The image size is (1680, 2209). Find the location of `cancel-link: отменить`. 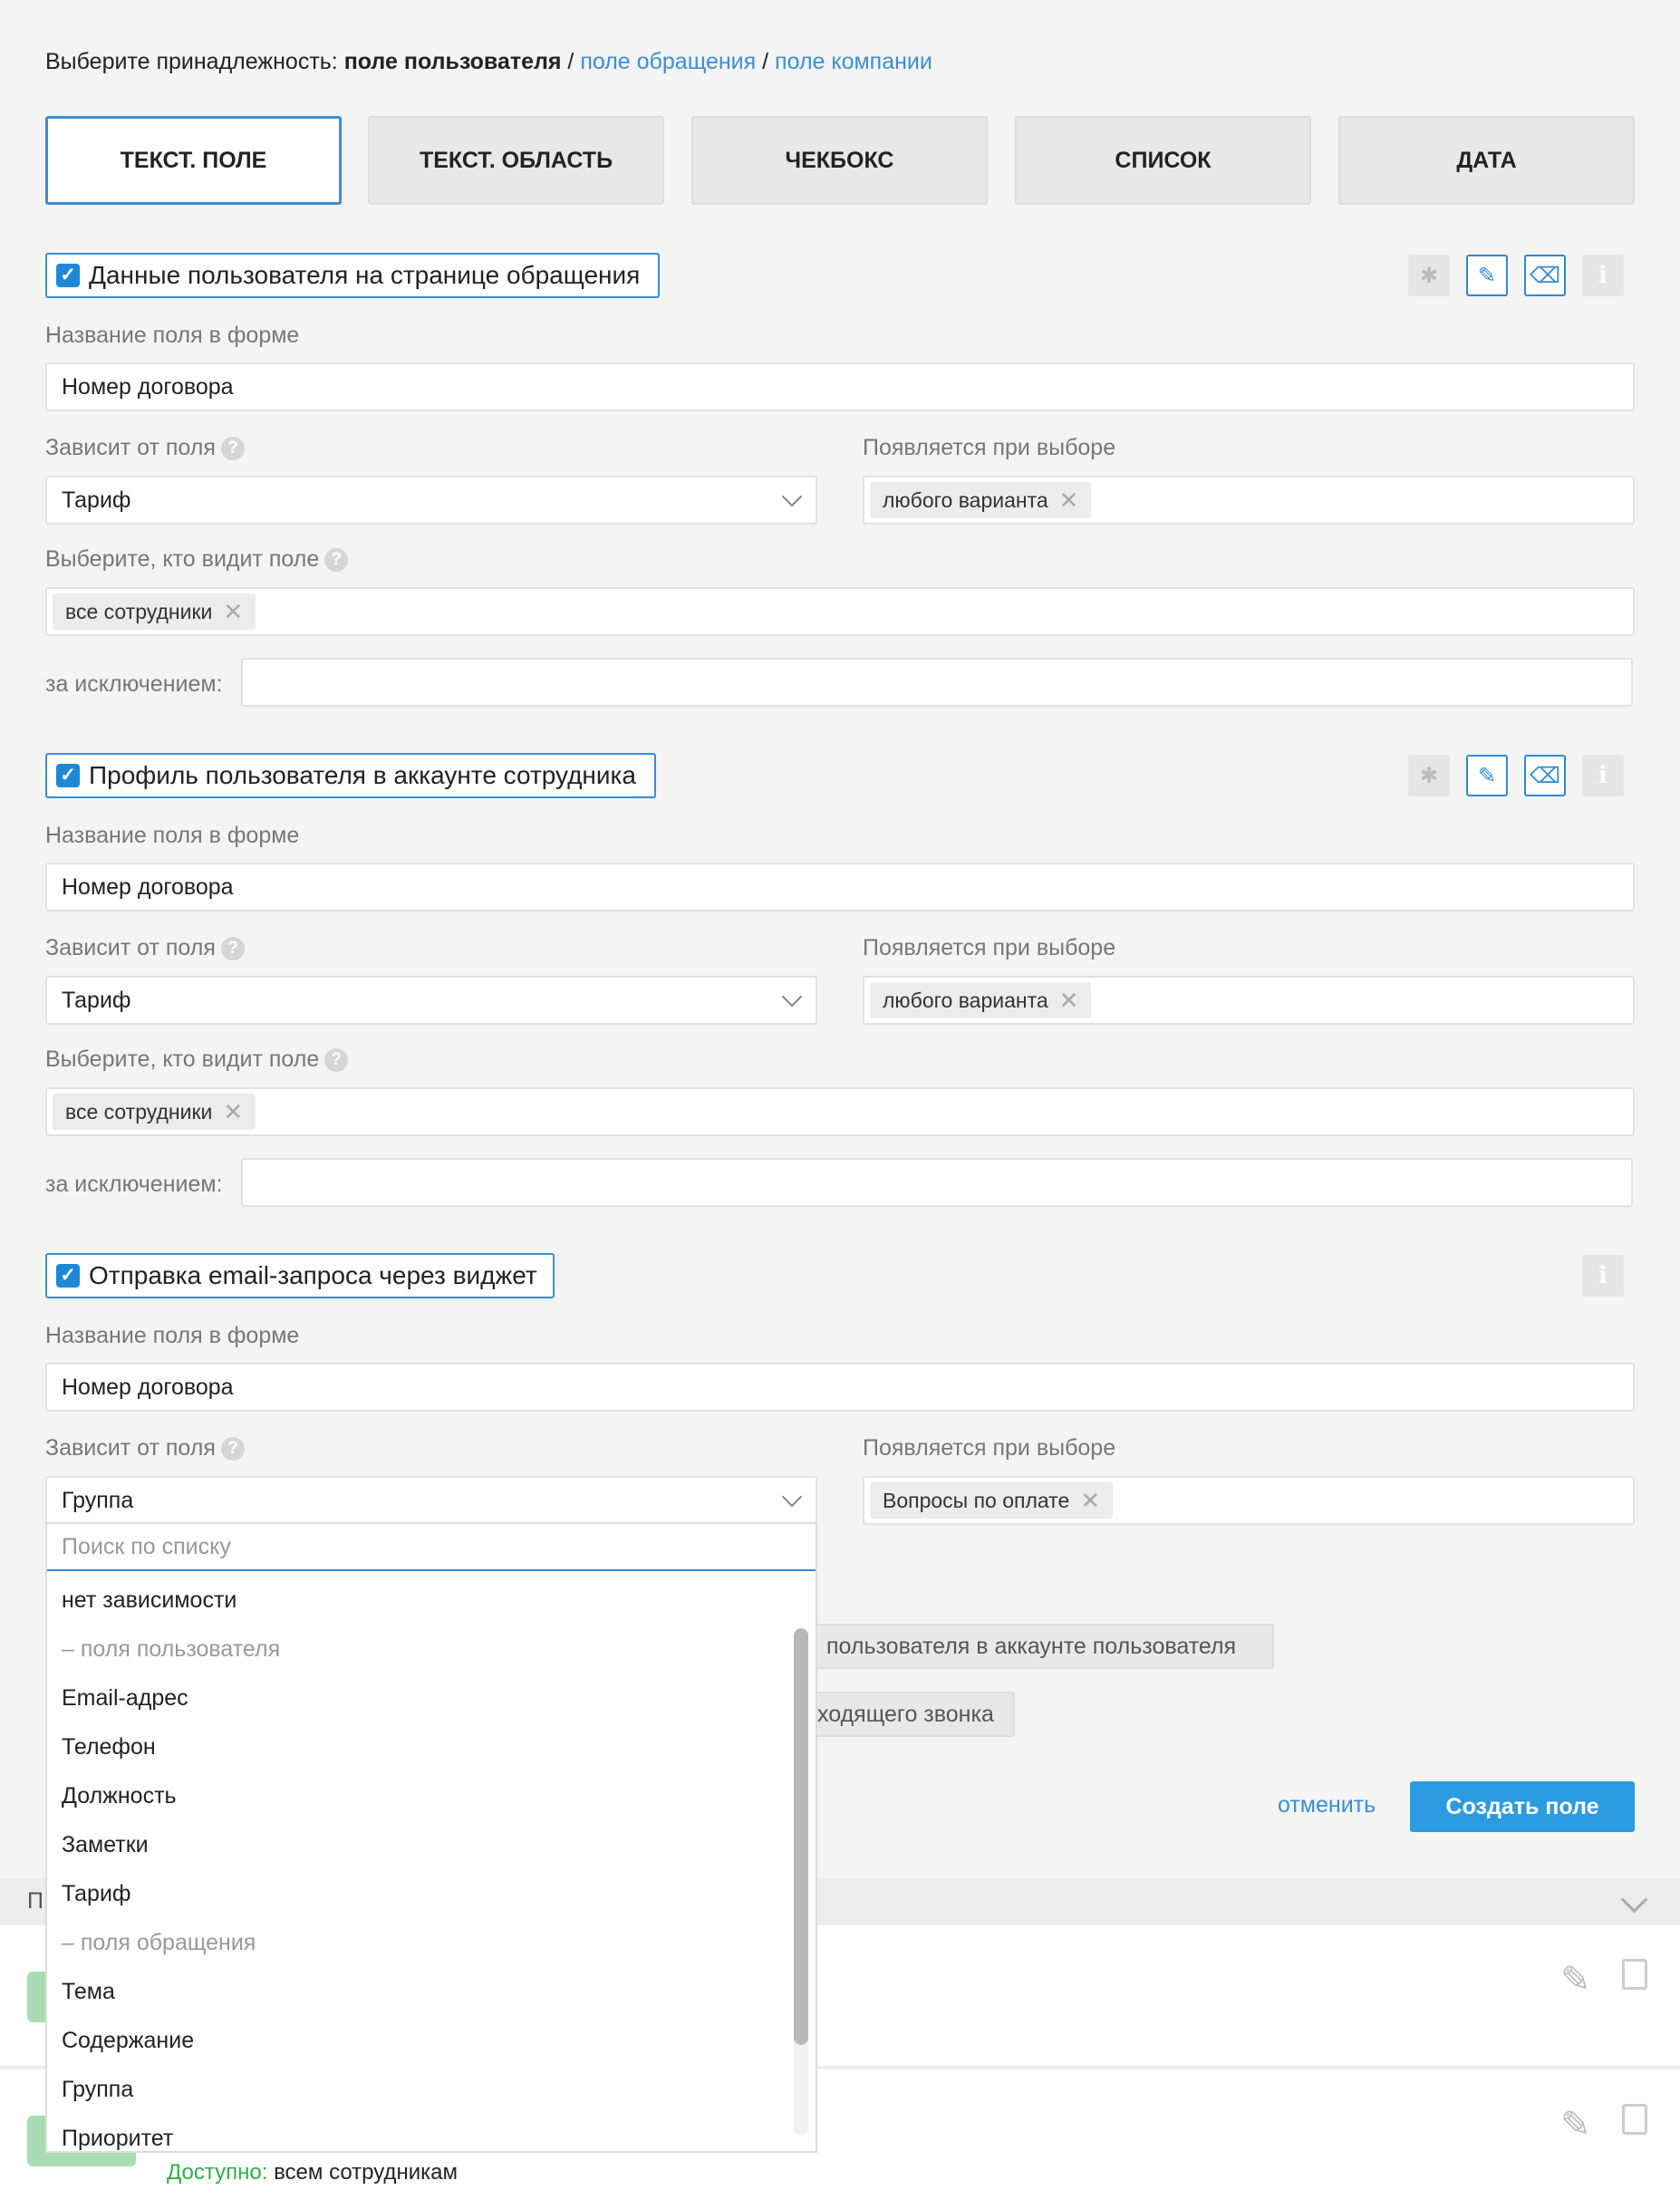

cancel-link: отменить is located at coordinates (1327, 1805).